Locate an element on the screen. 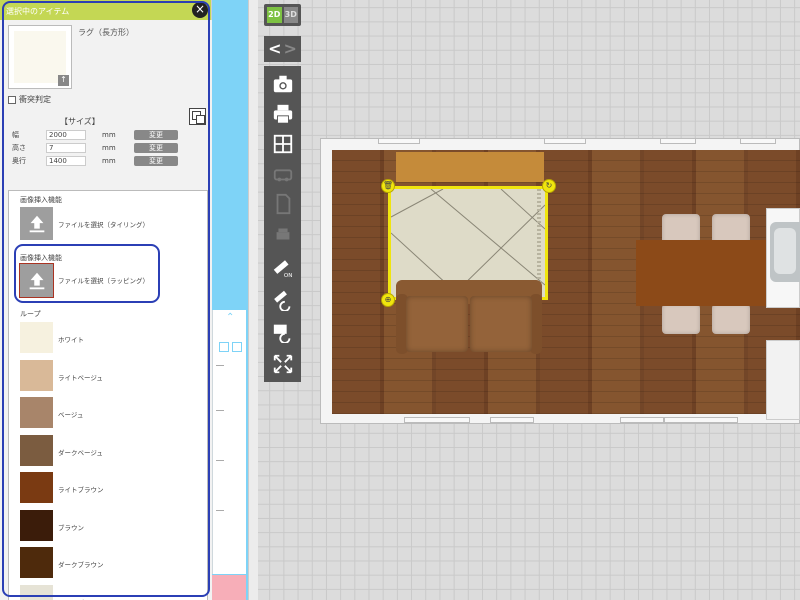  size-row-depth: 奥行 1400 mm 変更 is located at coordinates (95, 160).